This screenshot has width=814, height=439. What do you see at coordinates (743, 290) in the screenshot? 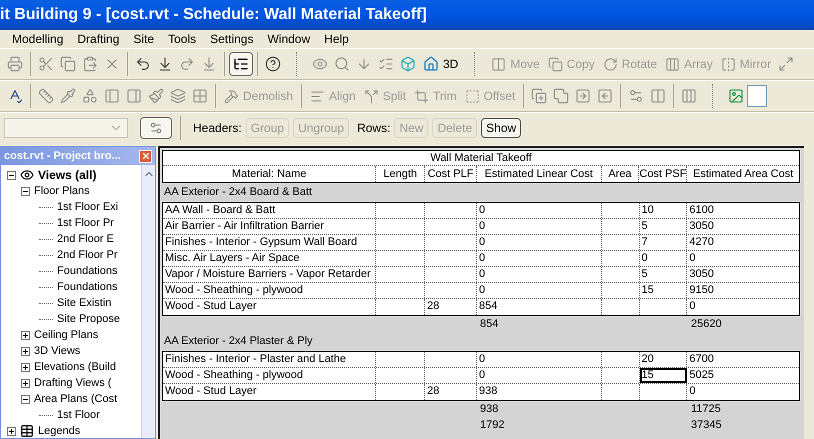
I see `table-cell: 9150` at bounding box center [743, 290].